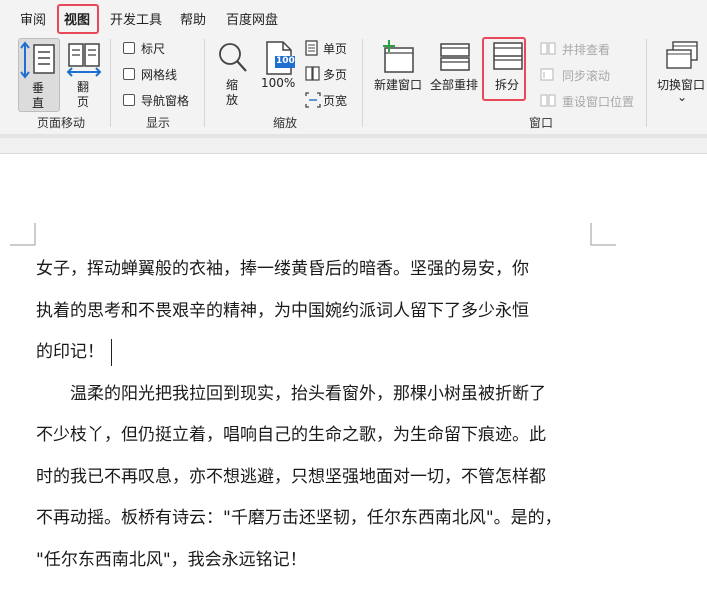  Describe the element at coordinates (455, 75) in the screenshot. I see `arrange-all-button: 全部重排` at that location.